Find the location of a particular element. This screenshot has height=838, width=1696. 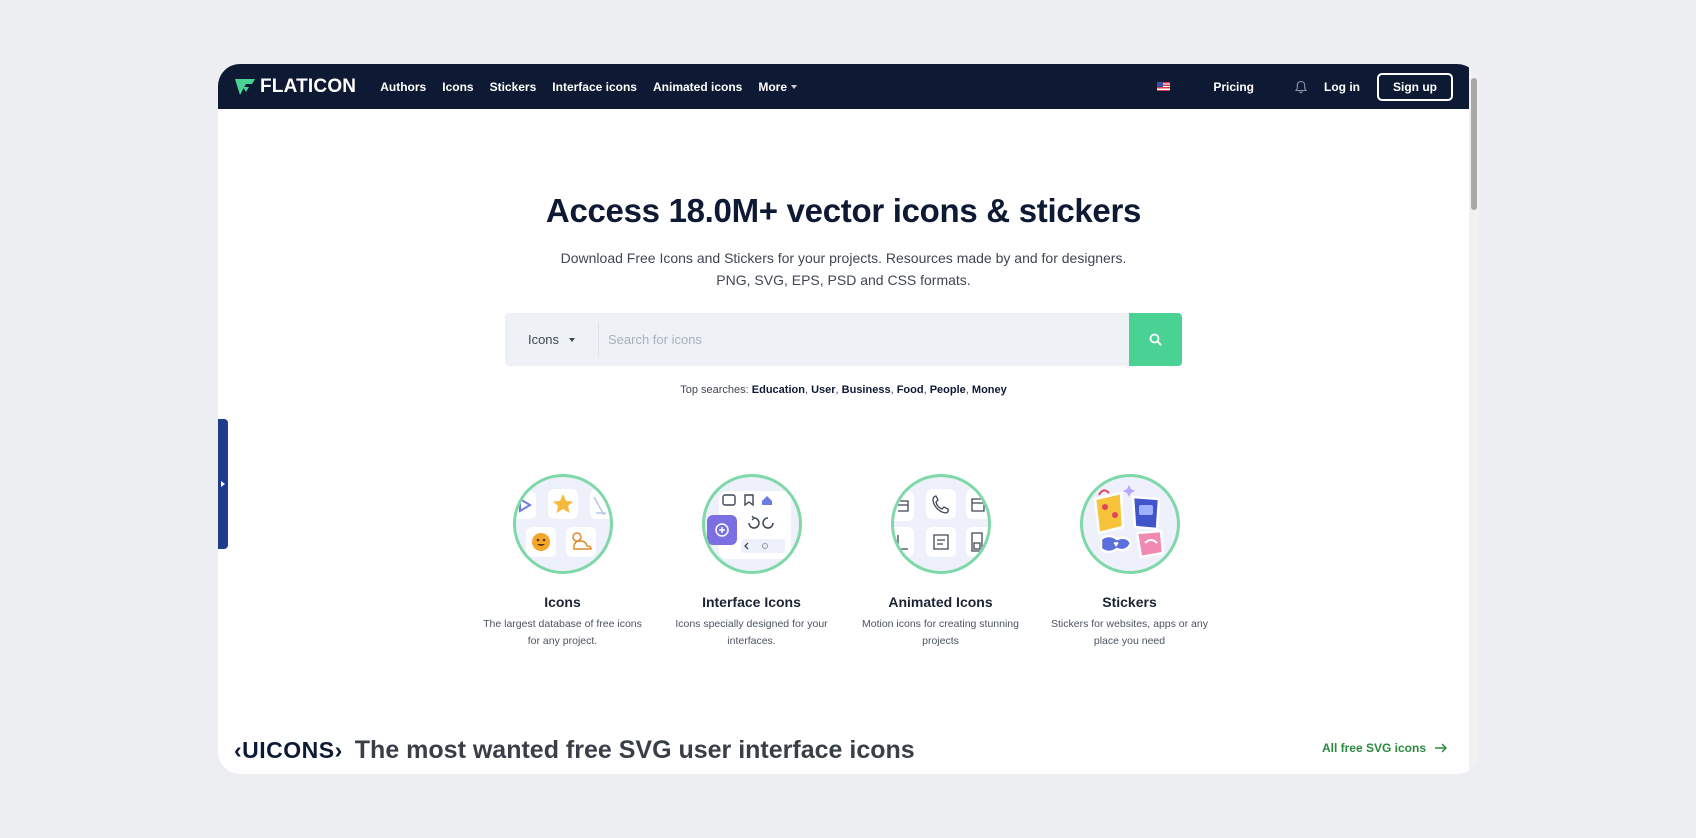

all-free-svg-icons-label: All free SVG icons is located at coordinates (1373, 748).